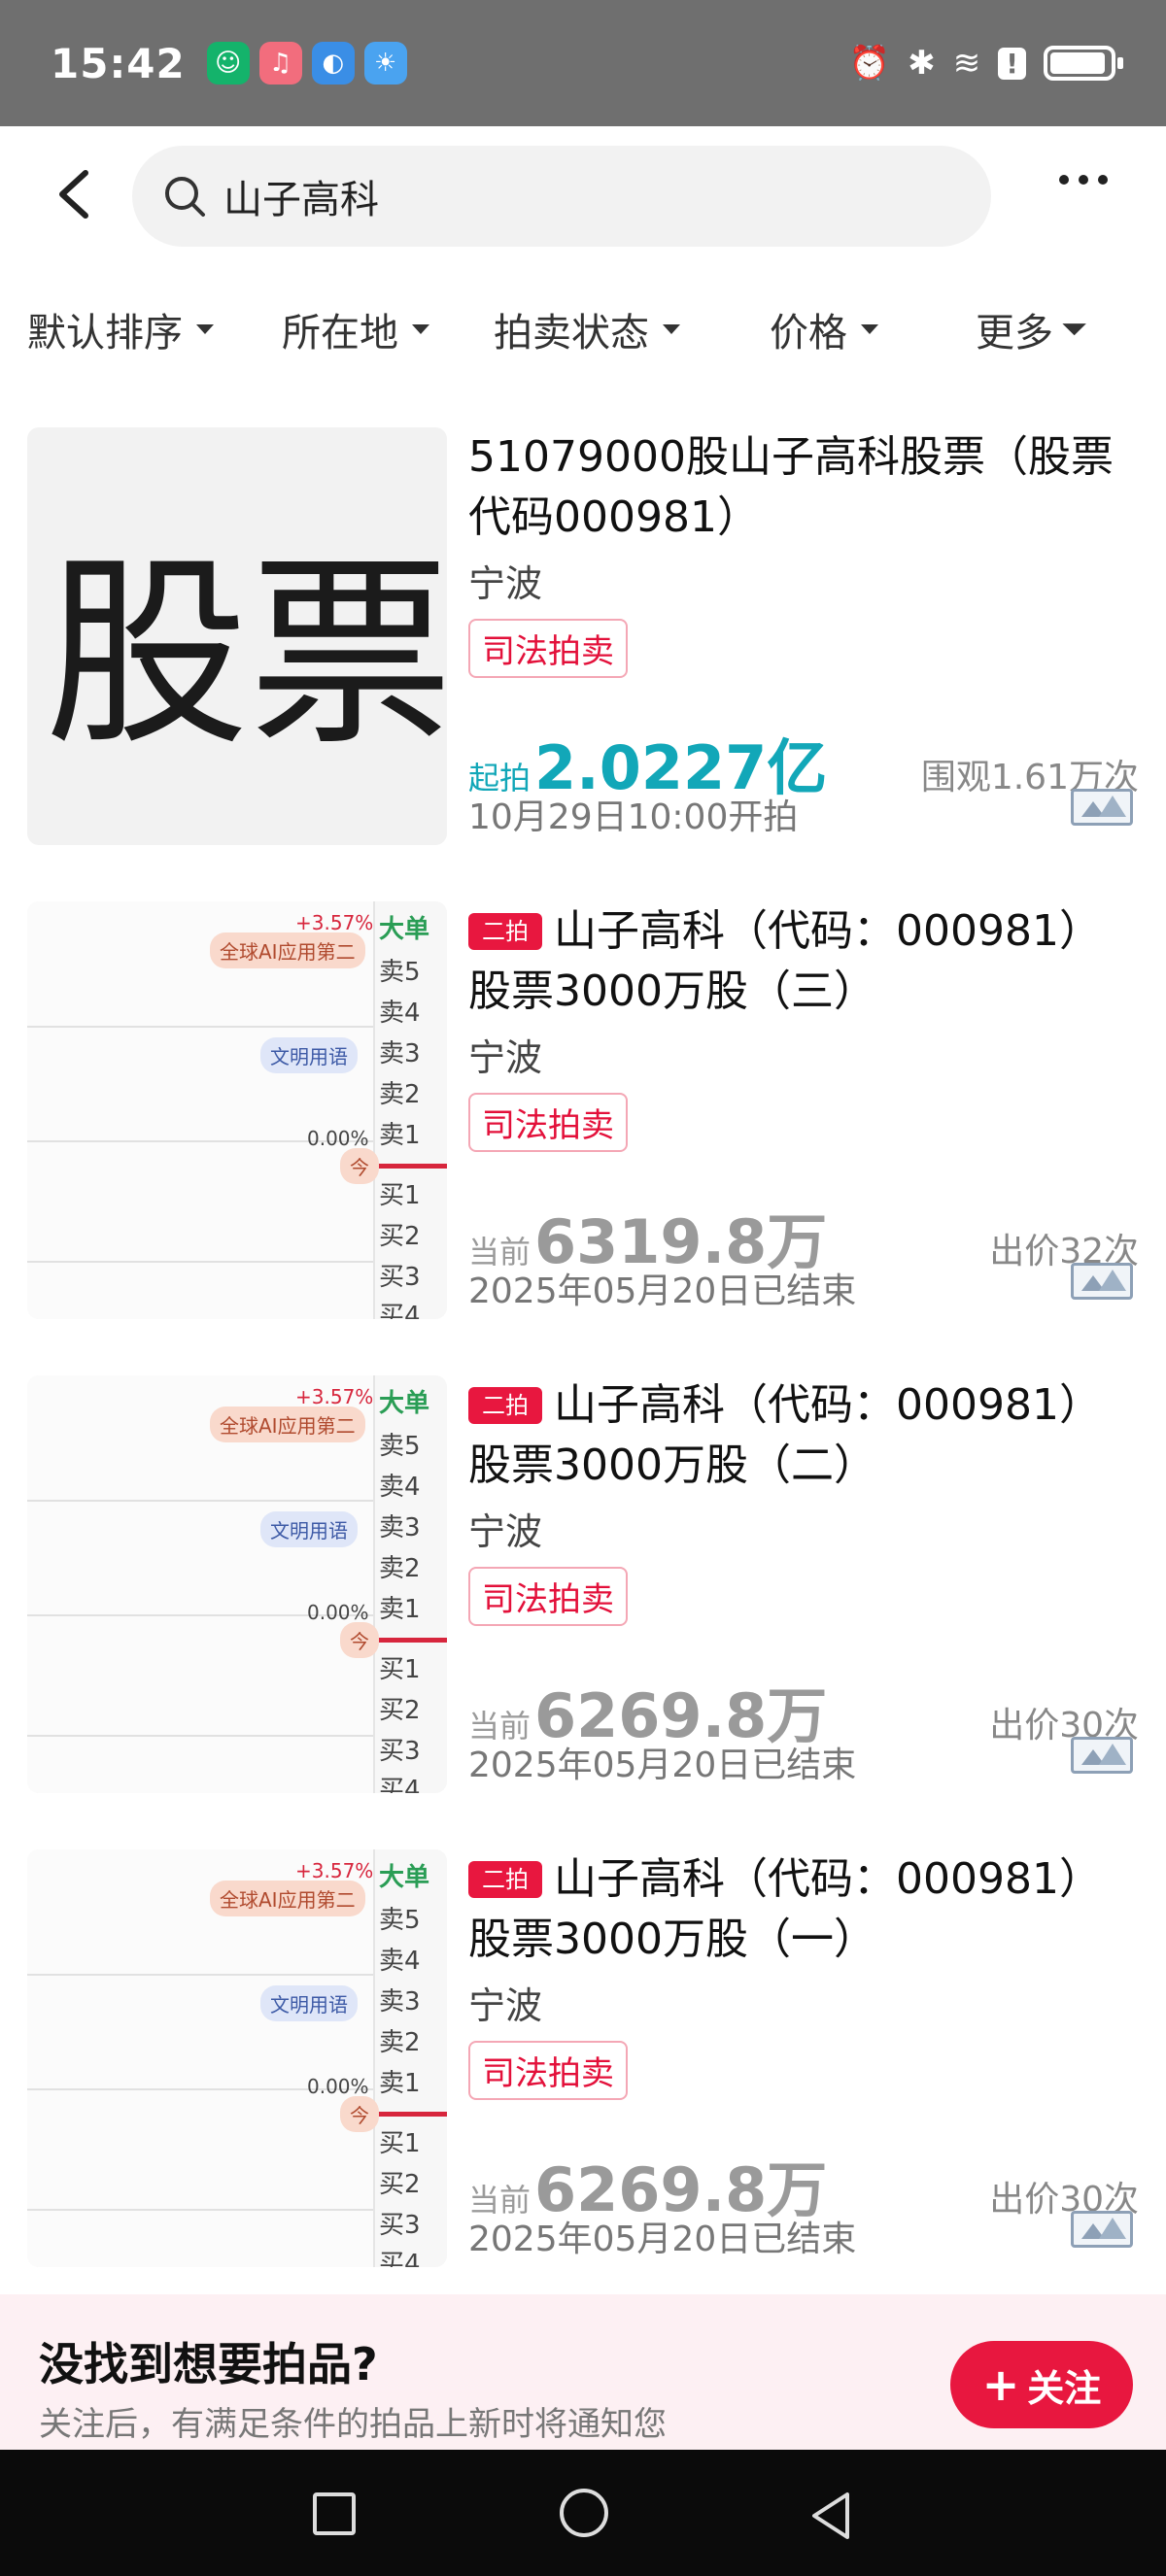  I want to click on system-nav-bar, so click(583, 2513).